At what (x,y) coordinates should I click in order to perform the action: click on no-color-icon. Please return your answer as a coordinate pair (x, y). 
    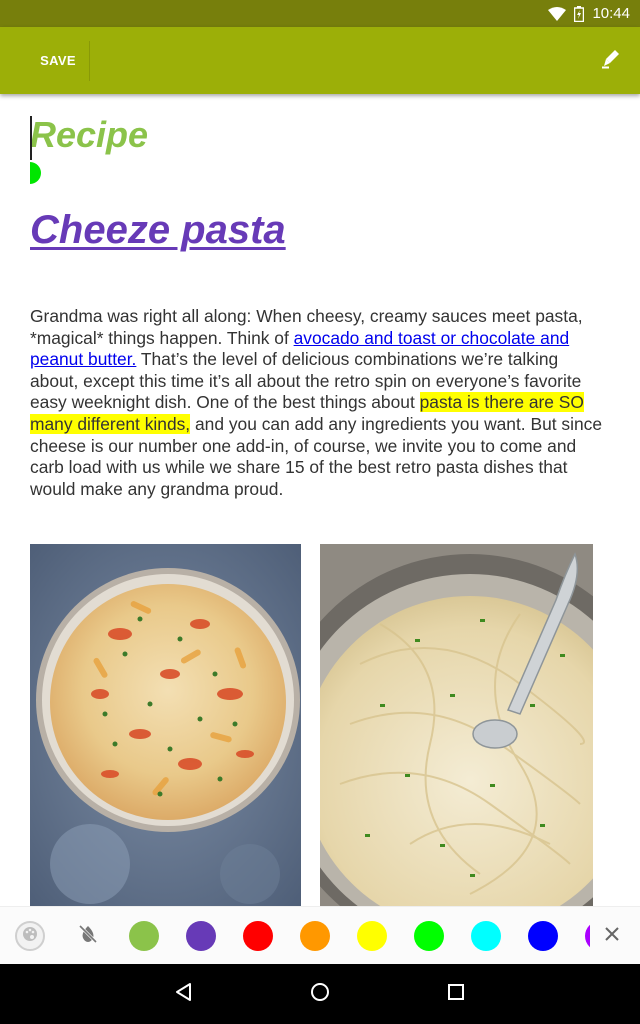
    Looking at the image, I should click on (88, 936).